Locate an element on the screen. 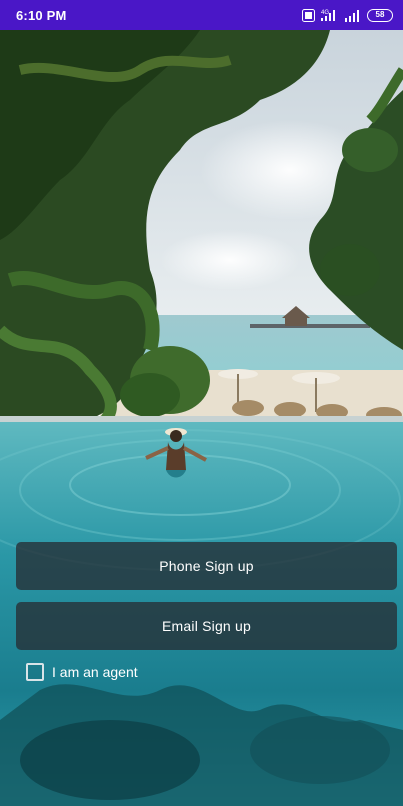 This screenshot has width=403, height=806. signal-icon is located at coordinates (353, 15).